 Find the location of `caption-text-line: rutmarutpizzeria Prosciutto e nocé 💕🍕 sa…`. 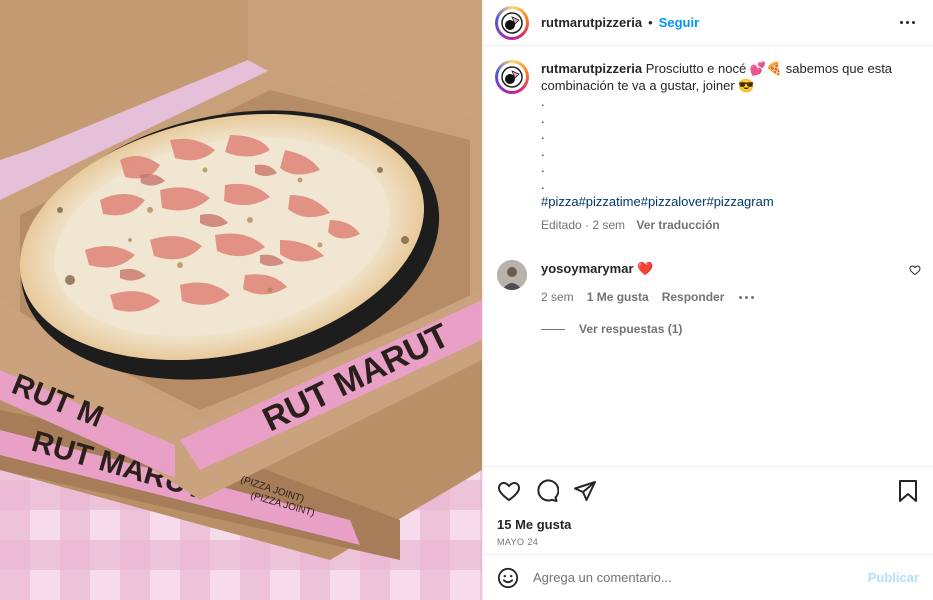

caption-text-line: rutmarutpizzeria Prosciutto e nocé 💕🍕 sa… is located at coordinates (726, 77).